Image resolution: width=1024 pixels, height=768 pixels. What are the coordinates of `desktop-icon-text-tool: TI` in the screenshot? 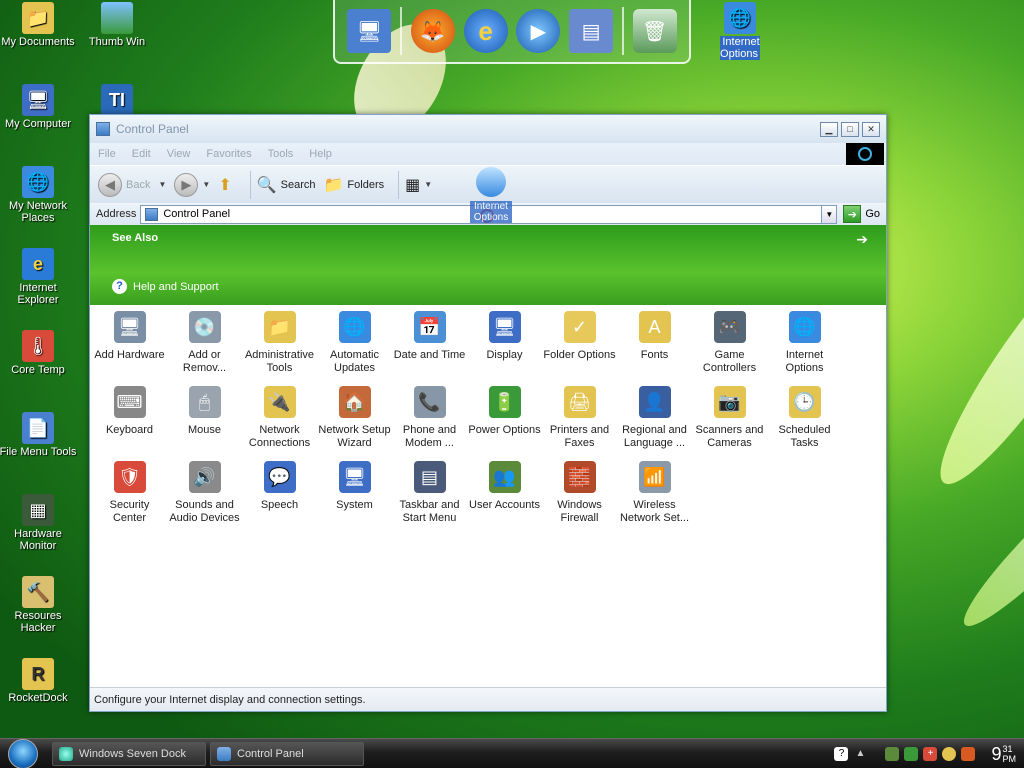 It's located at (117, 101).